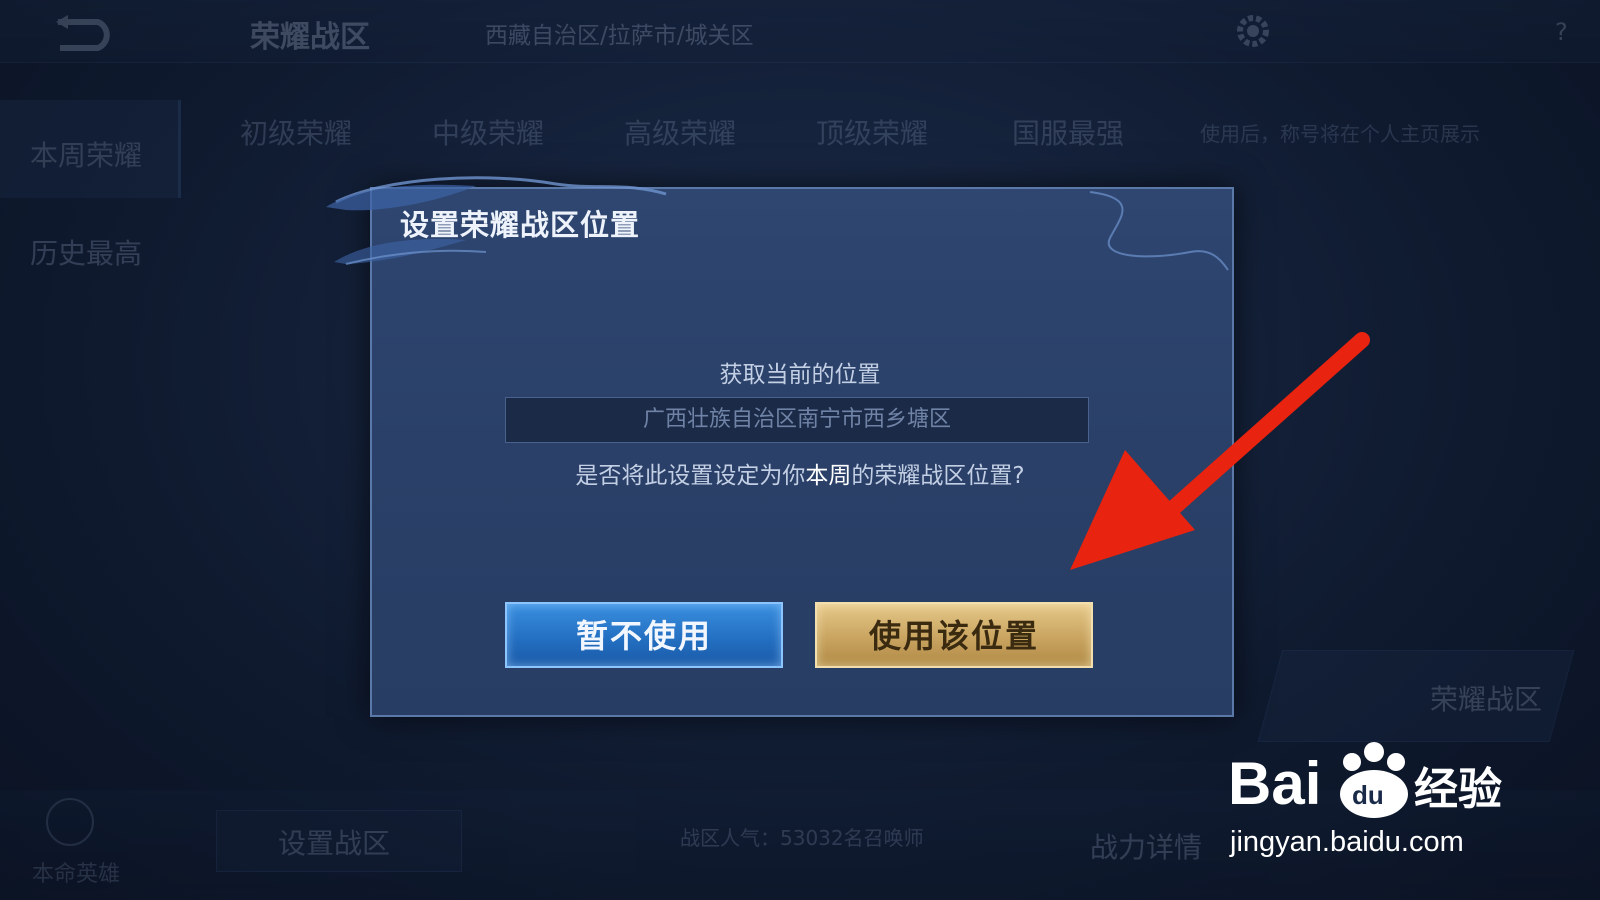 This screenshot has height=900, width=1600. I want to click on svg-text: Bai, so click(1274, 783).